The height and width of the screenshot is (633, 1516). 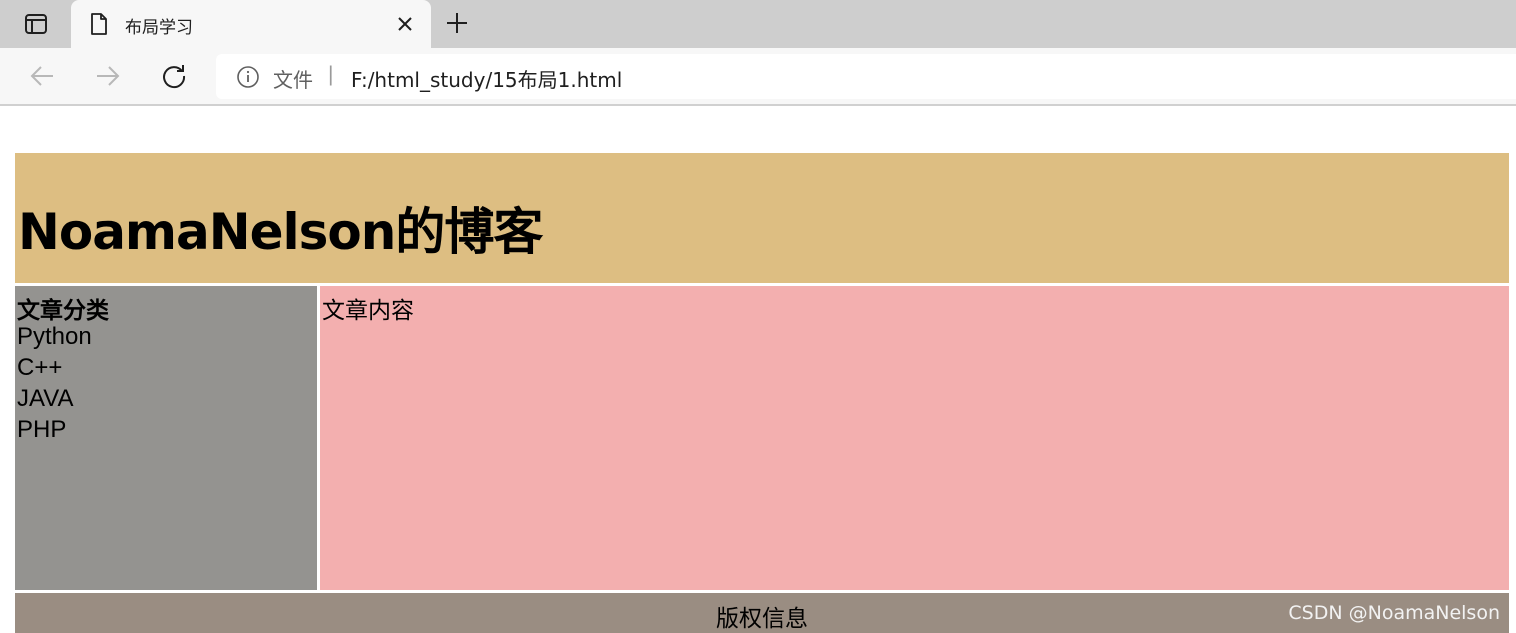 I want to click on tab-actions-button, so click(x=36, y=24).